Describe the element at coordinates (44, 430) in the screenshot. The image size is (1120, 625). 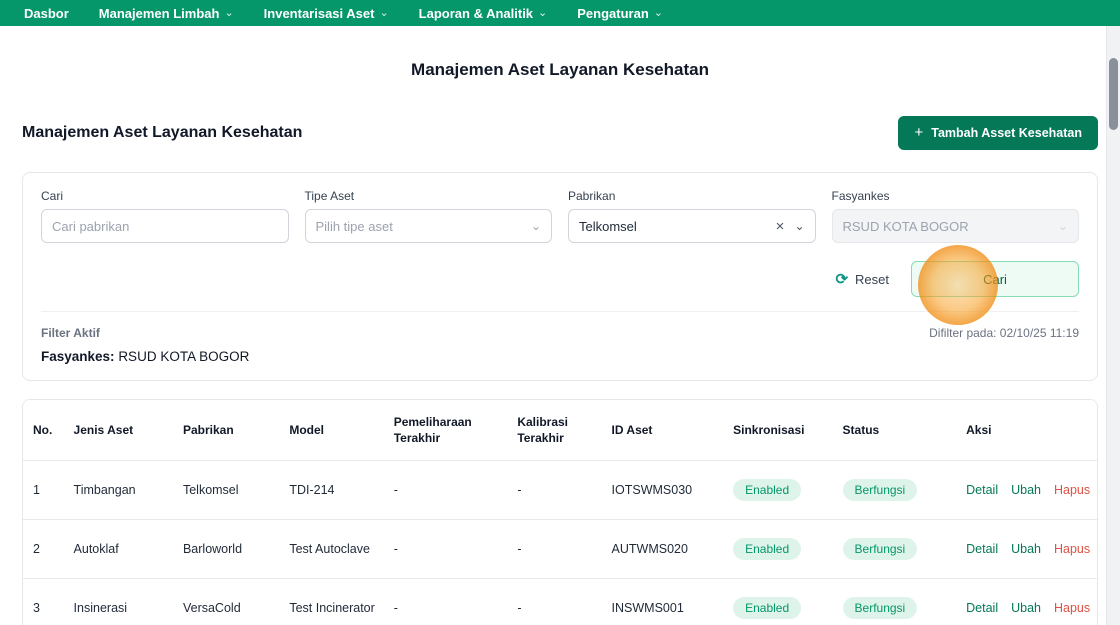
I see `column-header-no: No.` at that location.